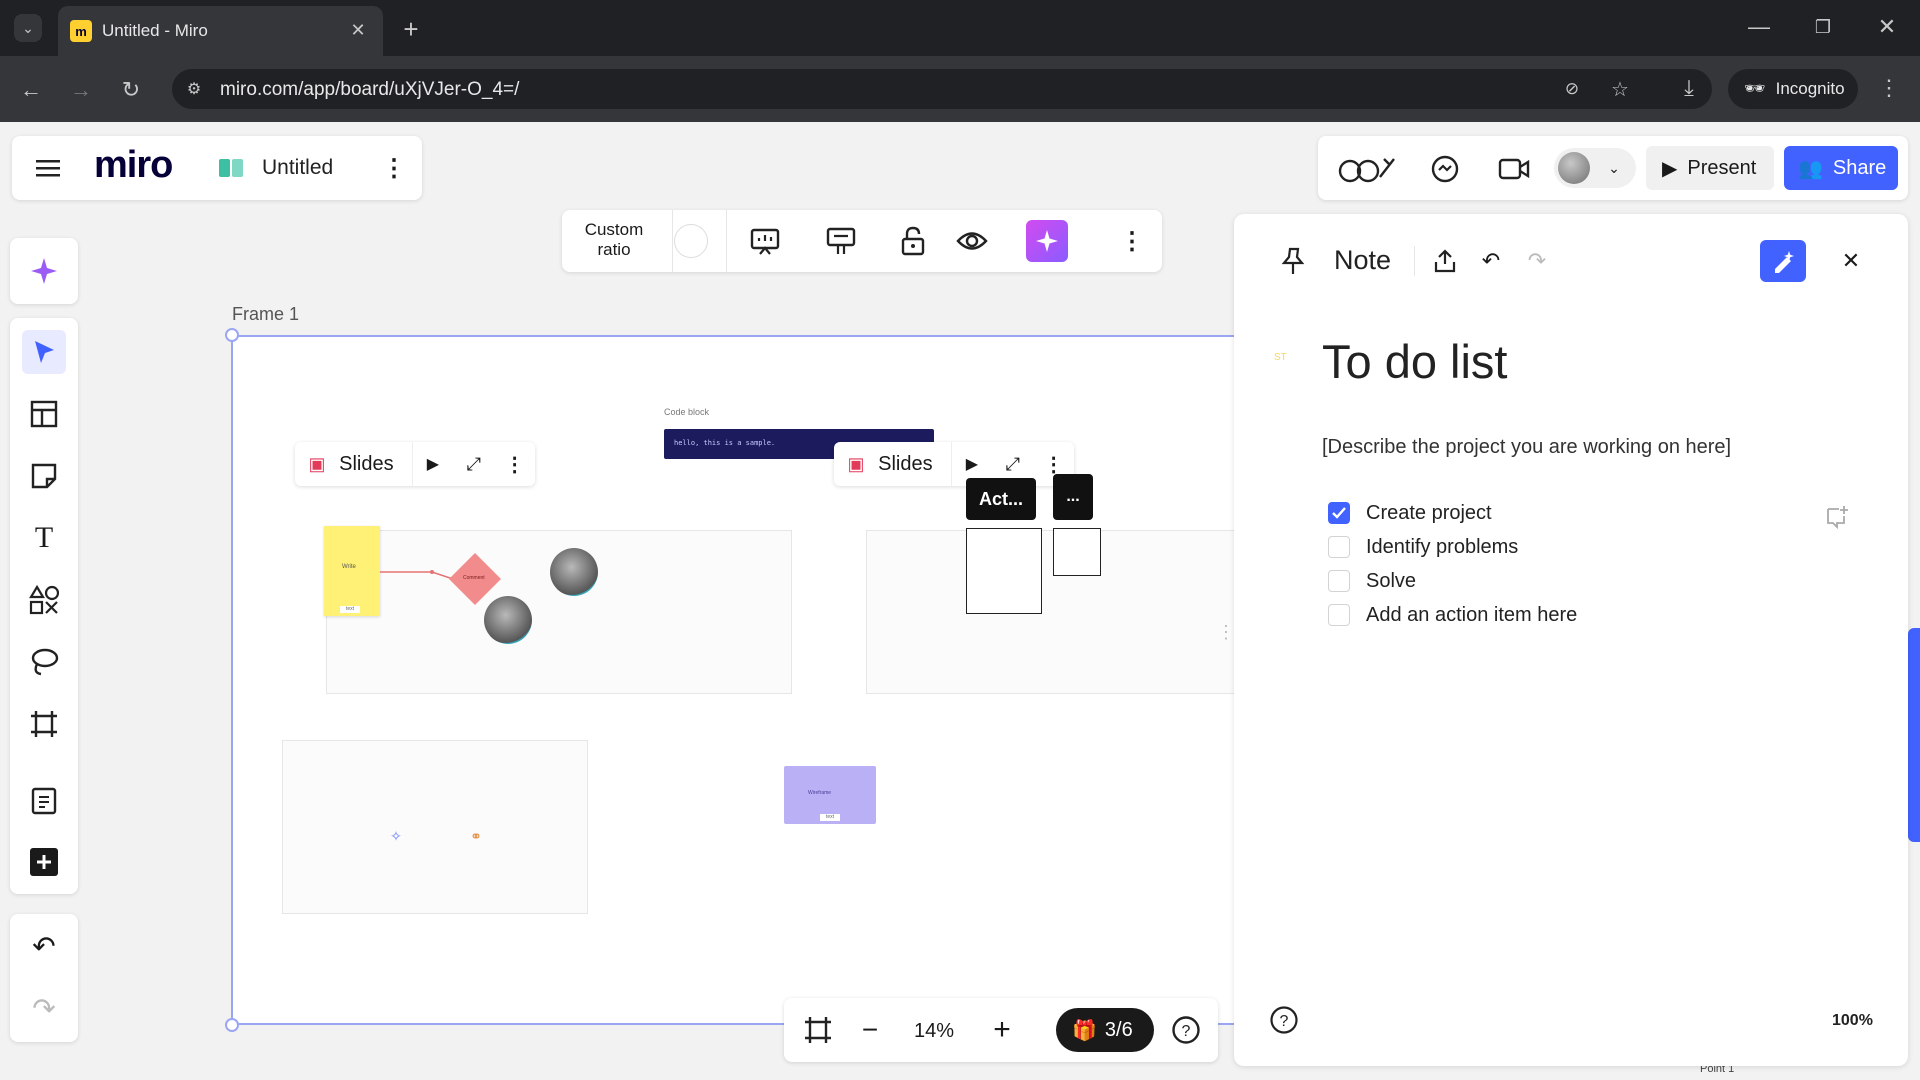 Image resolution: width=1920 pixels, height=1080 pixels. I want to click on todo-text: Create project, so click(1429, 513).